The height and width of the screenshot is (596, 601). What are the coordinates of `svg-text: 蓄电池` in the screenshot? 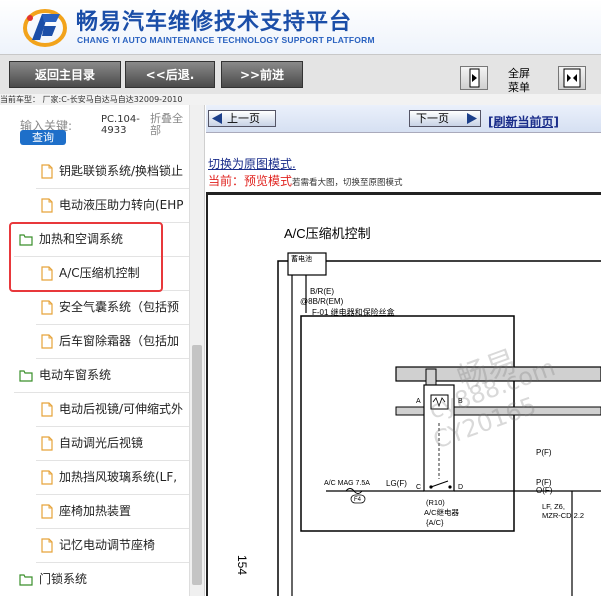 It's located at (301, 258).